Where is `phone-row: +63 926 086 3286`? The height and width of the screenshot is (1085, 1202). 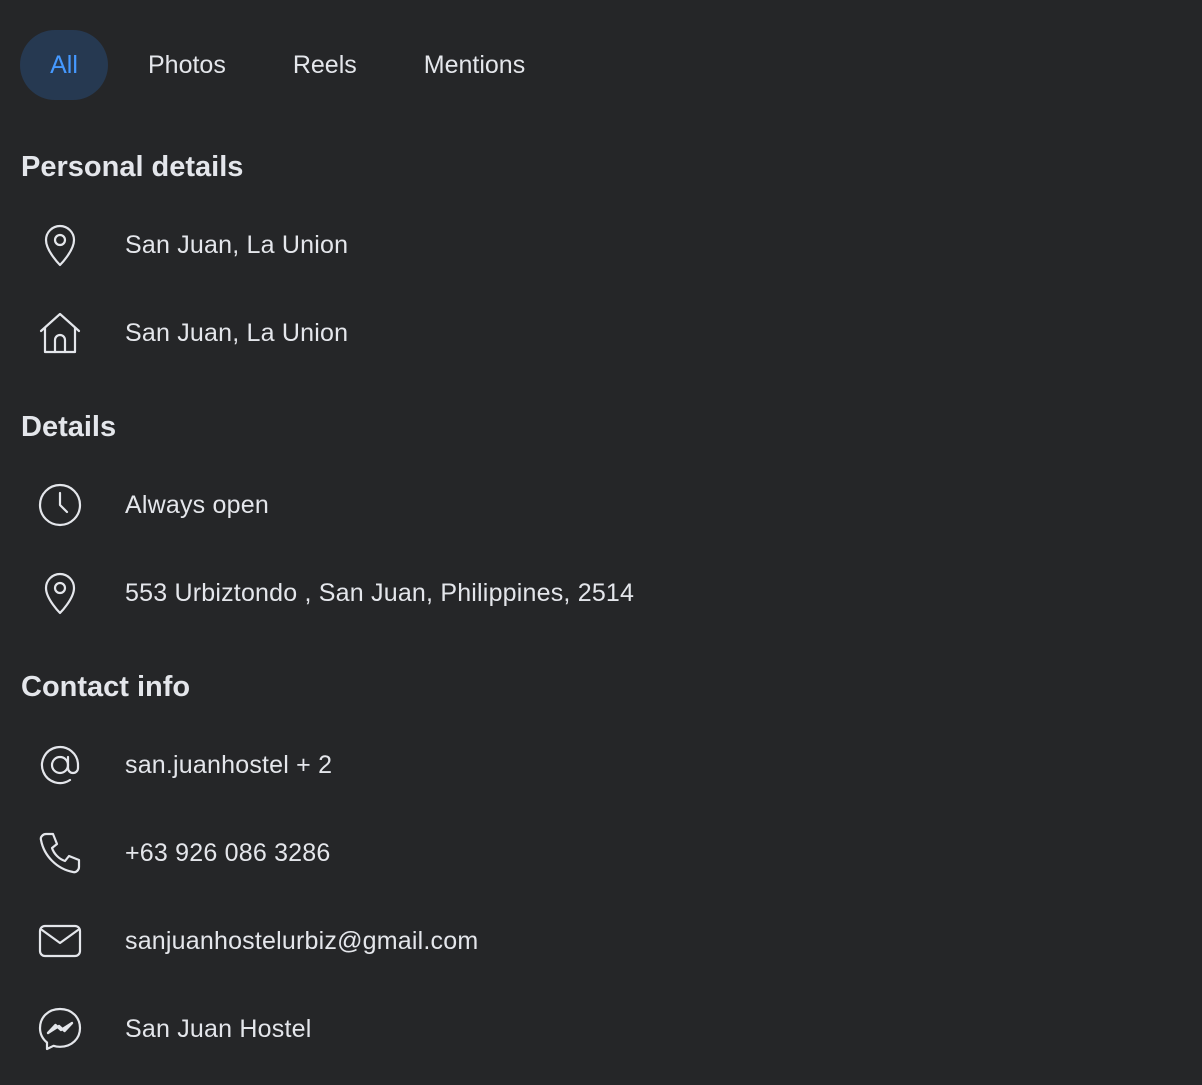
phone-row: +63 926 086 3286 is located at coordinates (601, 853).